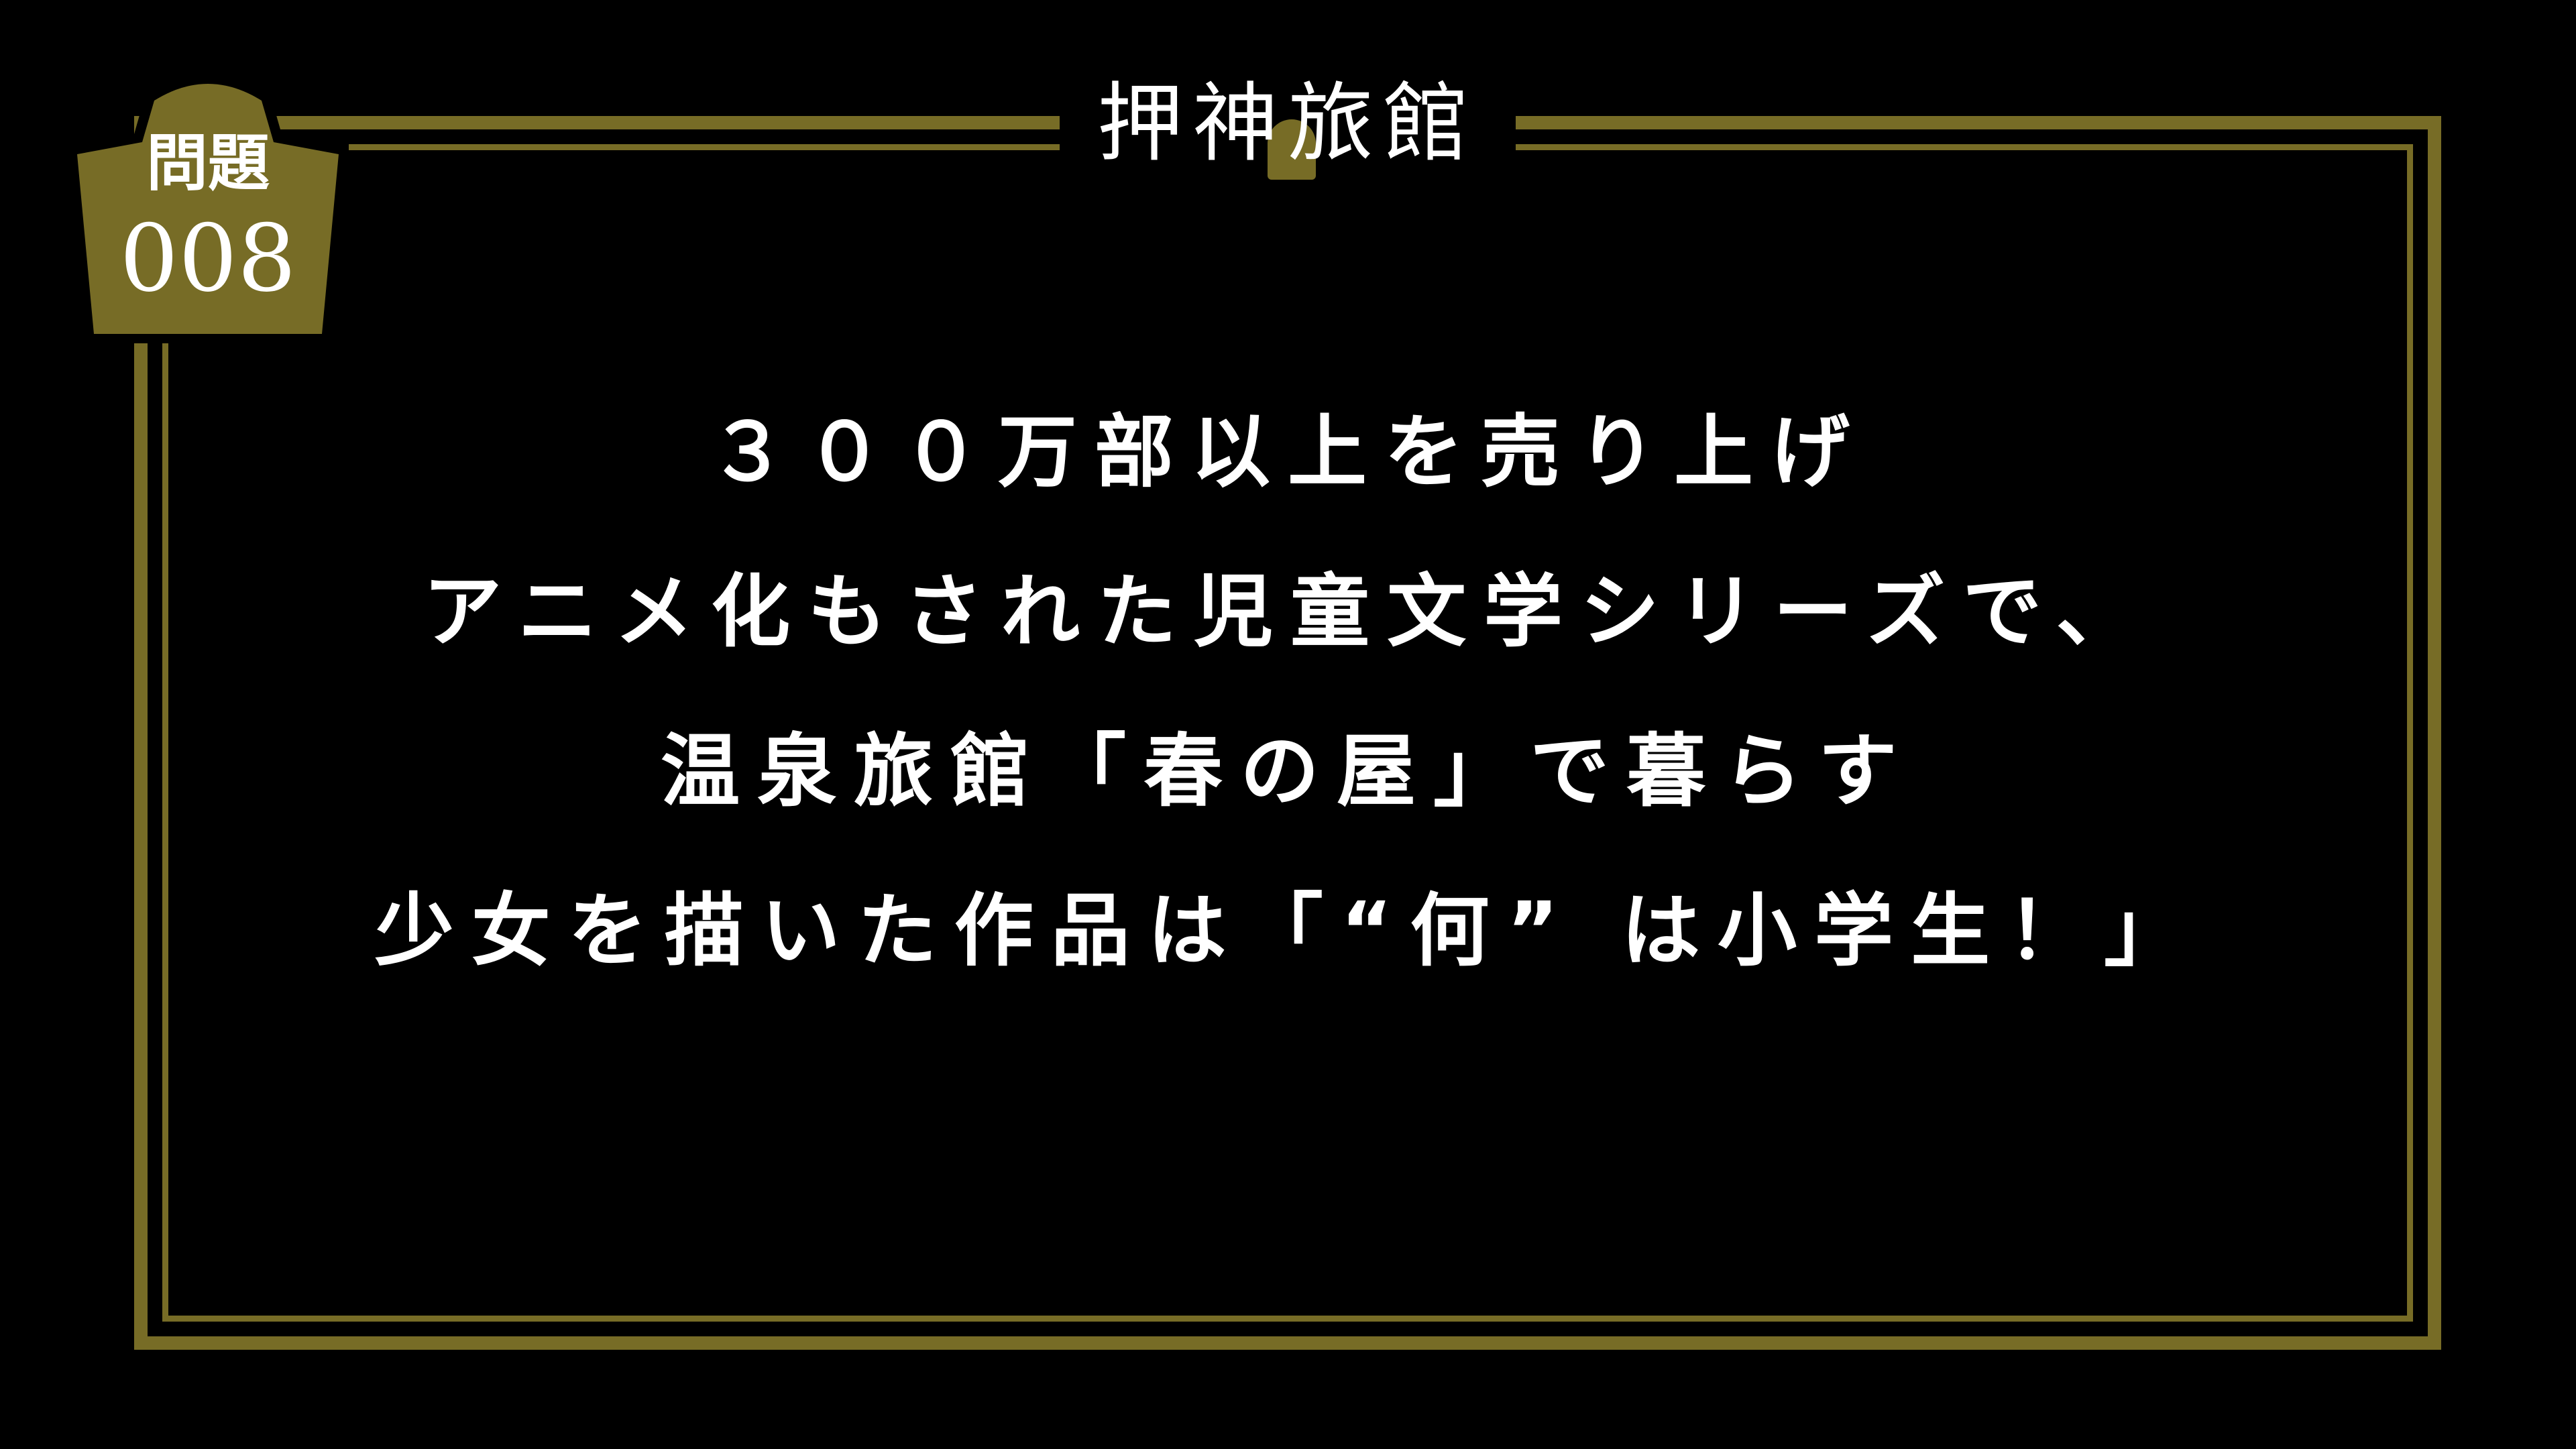 The height and width of the screenshot is (1449, 2576). What do you see at coordinates (1287, 452) in the screenshot?
I see `question-line: ３００万部以上を売り上げ` at bounding box center [1287, 452].